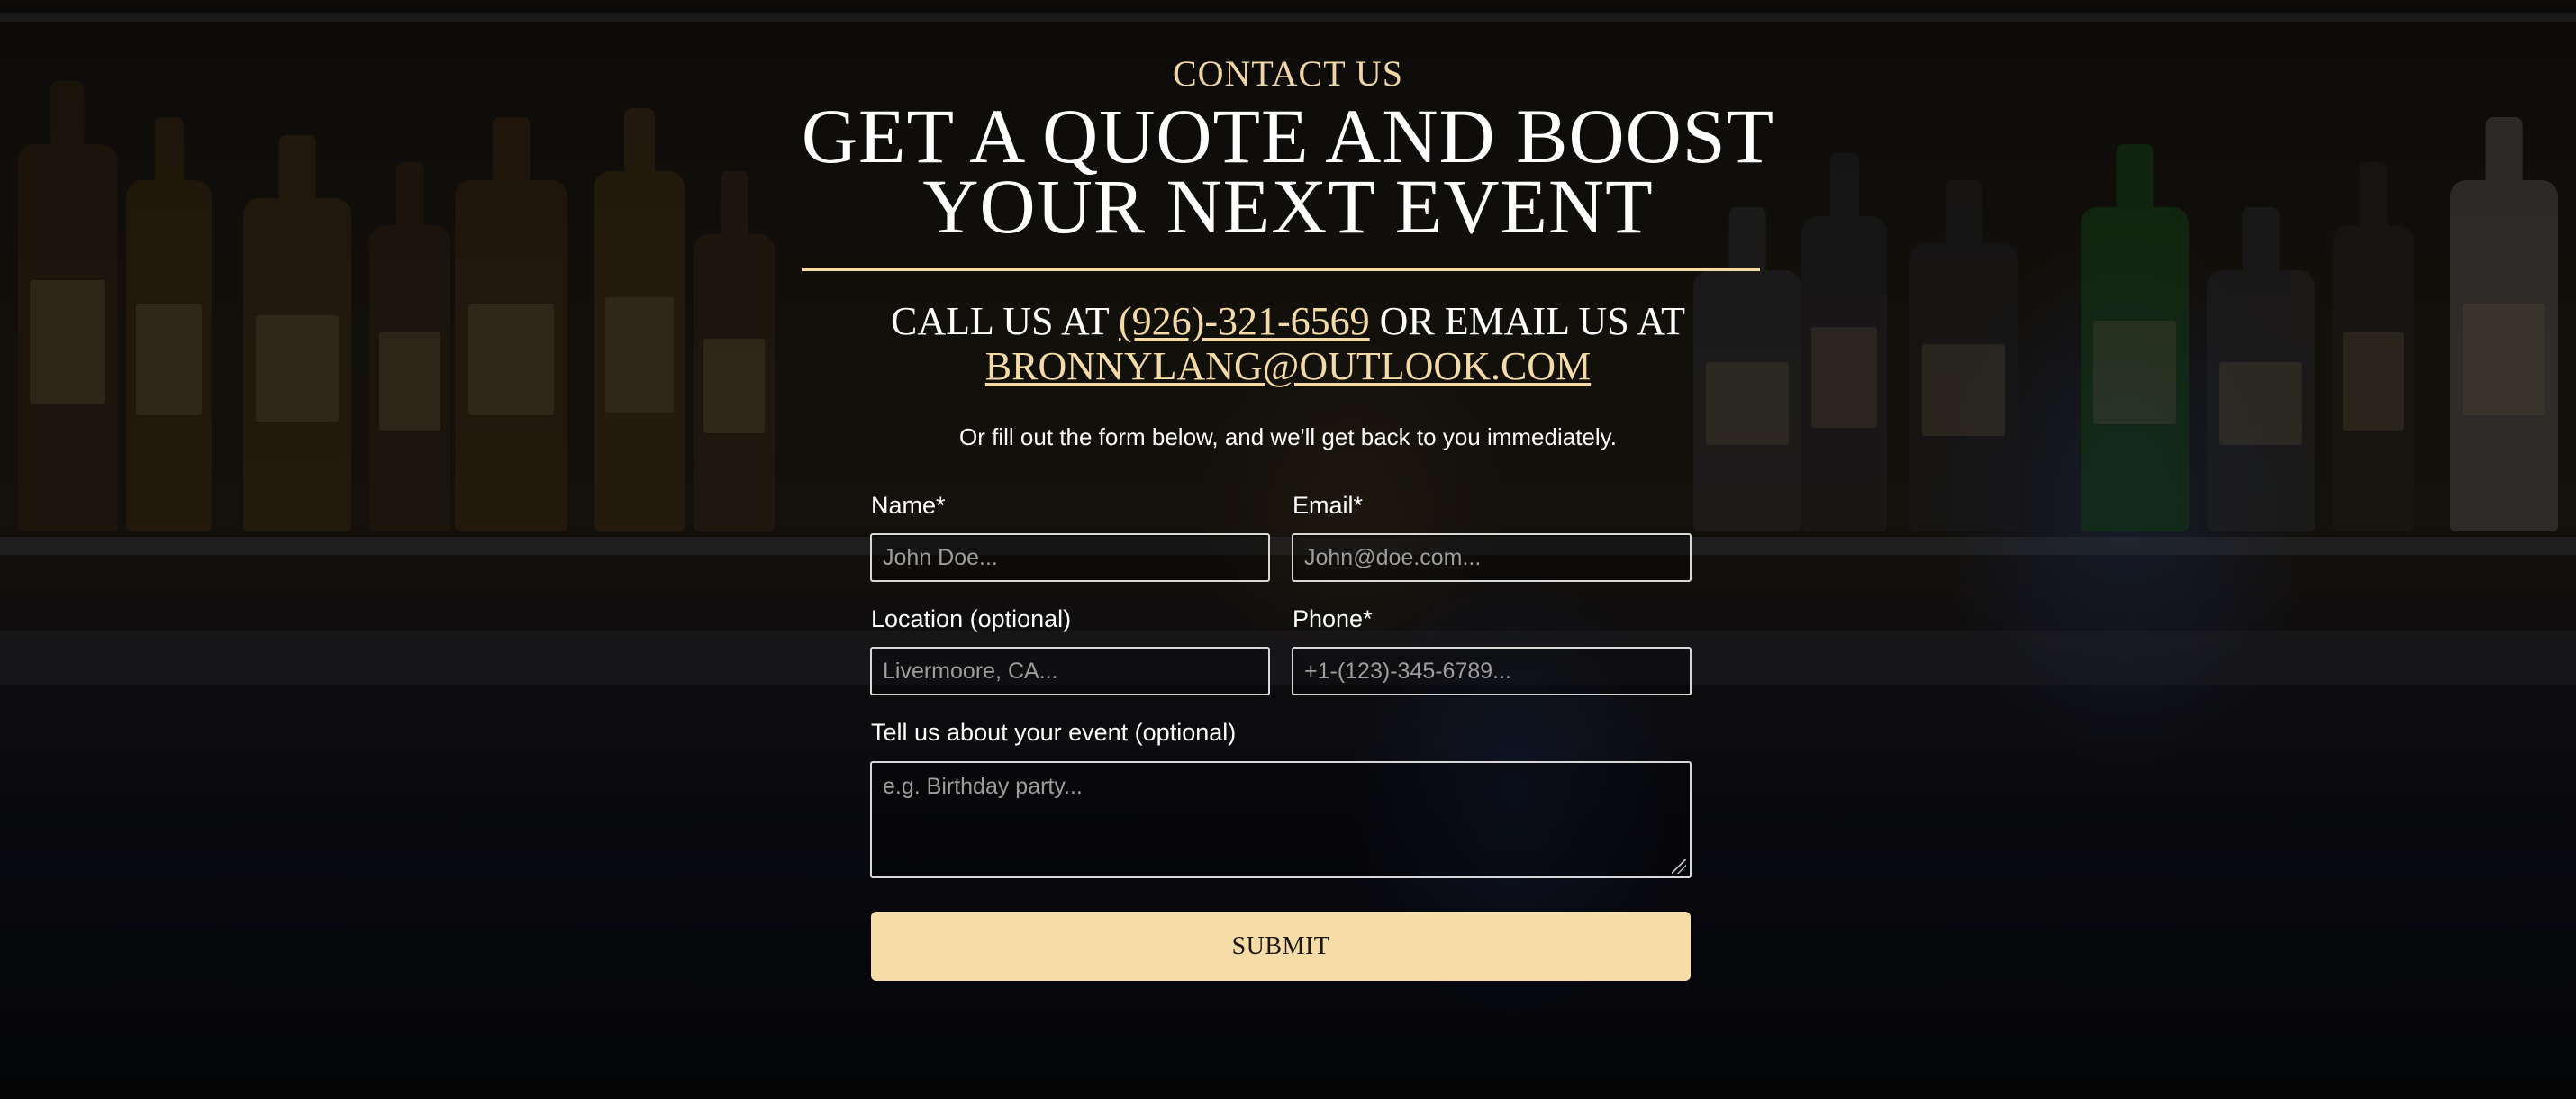 Image resolution: width=2576 pixels, height=1099 pixels. Describe the element at coordinates (1492, 671) in the screenshot. I see `phone-input` at that location.